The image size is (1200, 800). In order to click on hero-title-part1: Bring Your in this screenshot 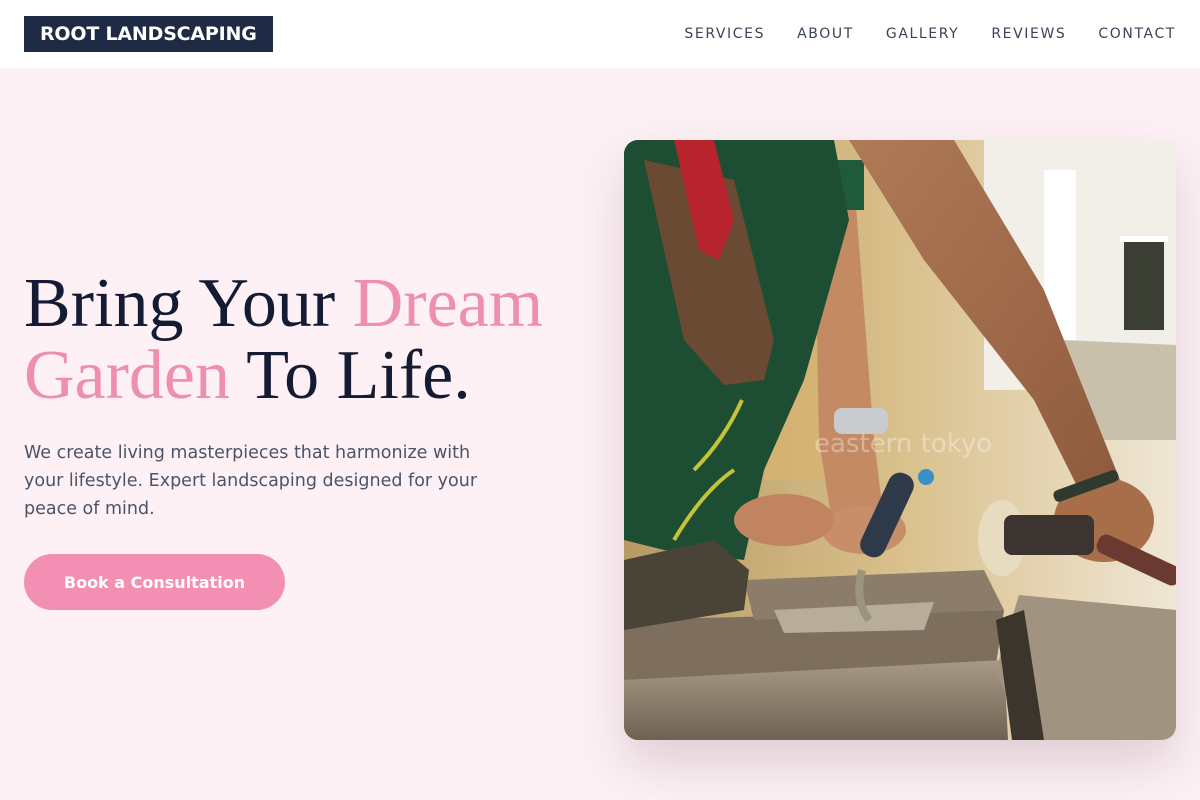, I will do `click(188, 303)`.